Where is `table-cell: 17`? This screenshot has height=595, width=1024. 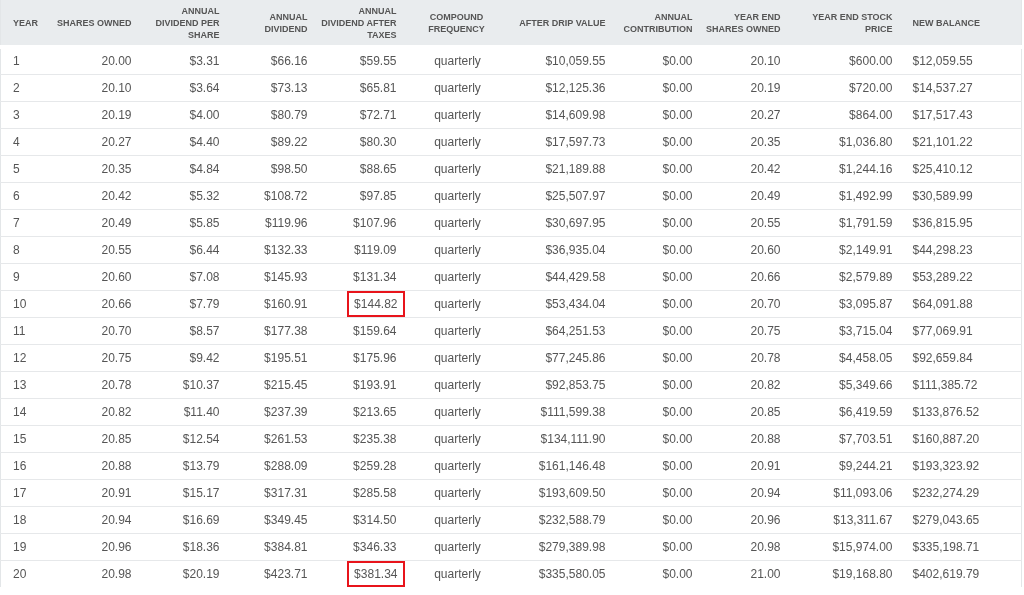
table-cell: 17 is located at coordinates (25, 492).